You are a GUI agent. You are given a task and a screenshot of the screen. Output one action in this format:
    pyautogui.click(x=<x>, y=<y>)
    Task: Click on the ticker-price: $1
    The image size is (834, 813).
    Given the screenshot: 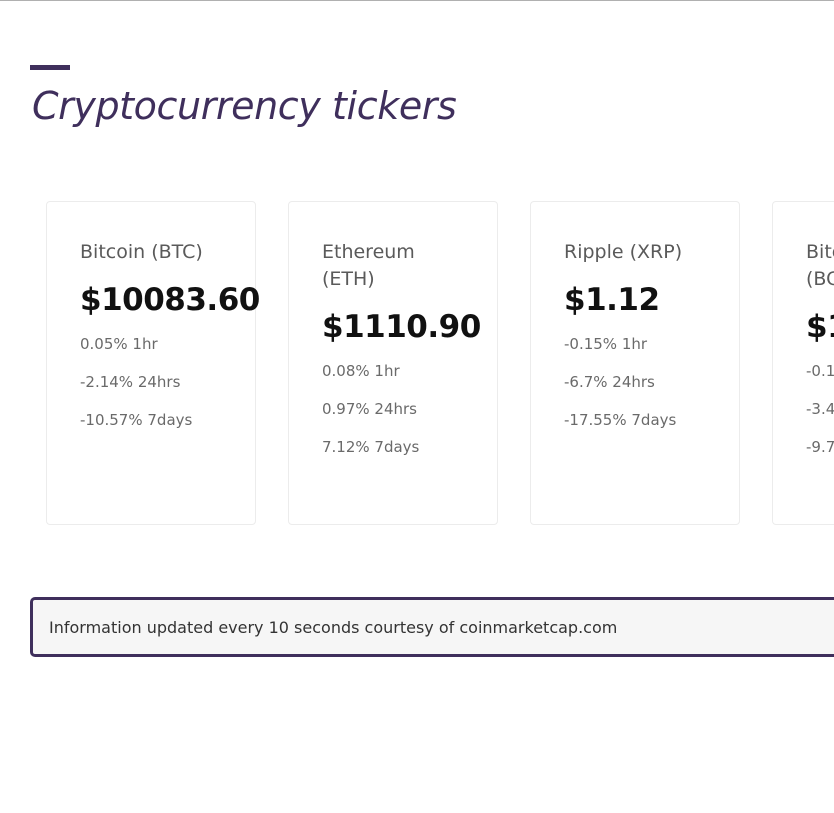 What is the action you would take?
    pyautogui.click(x=820, y=327)
    